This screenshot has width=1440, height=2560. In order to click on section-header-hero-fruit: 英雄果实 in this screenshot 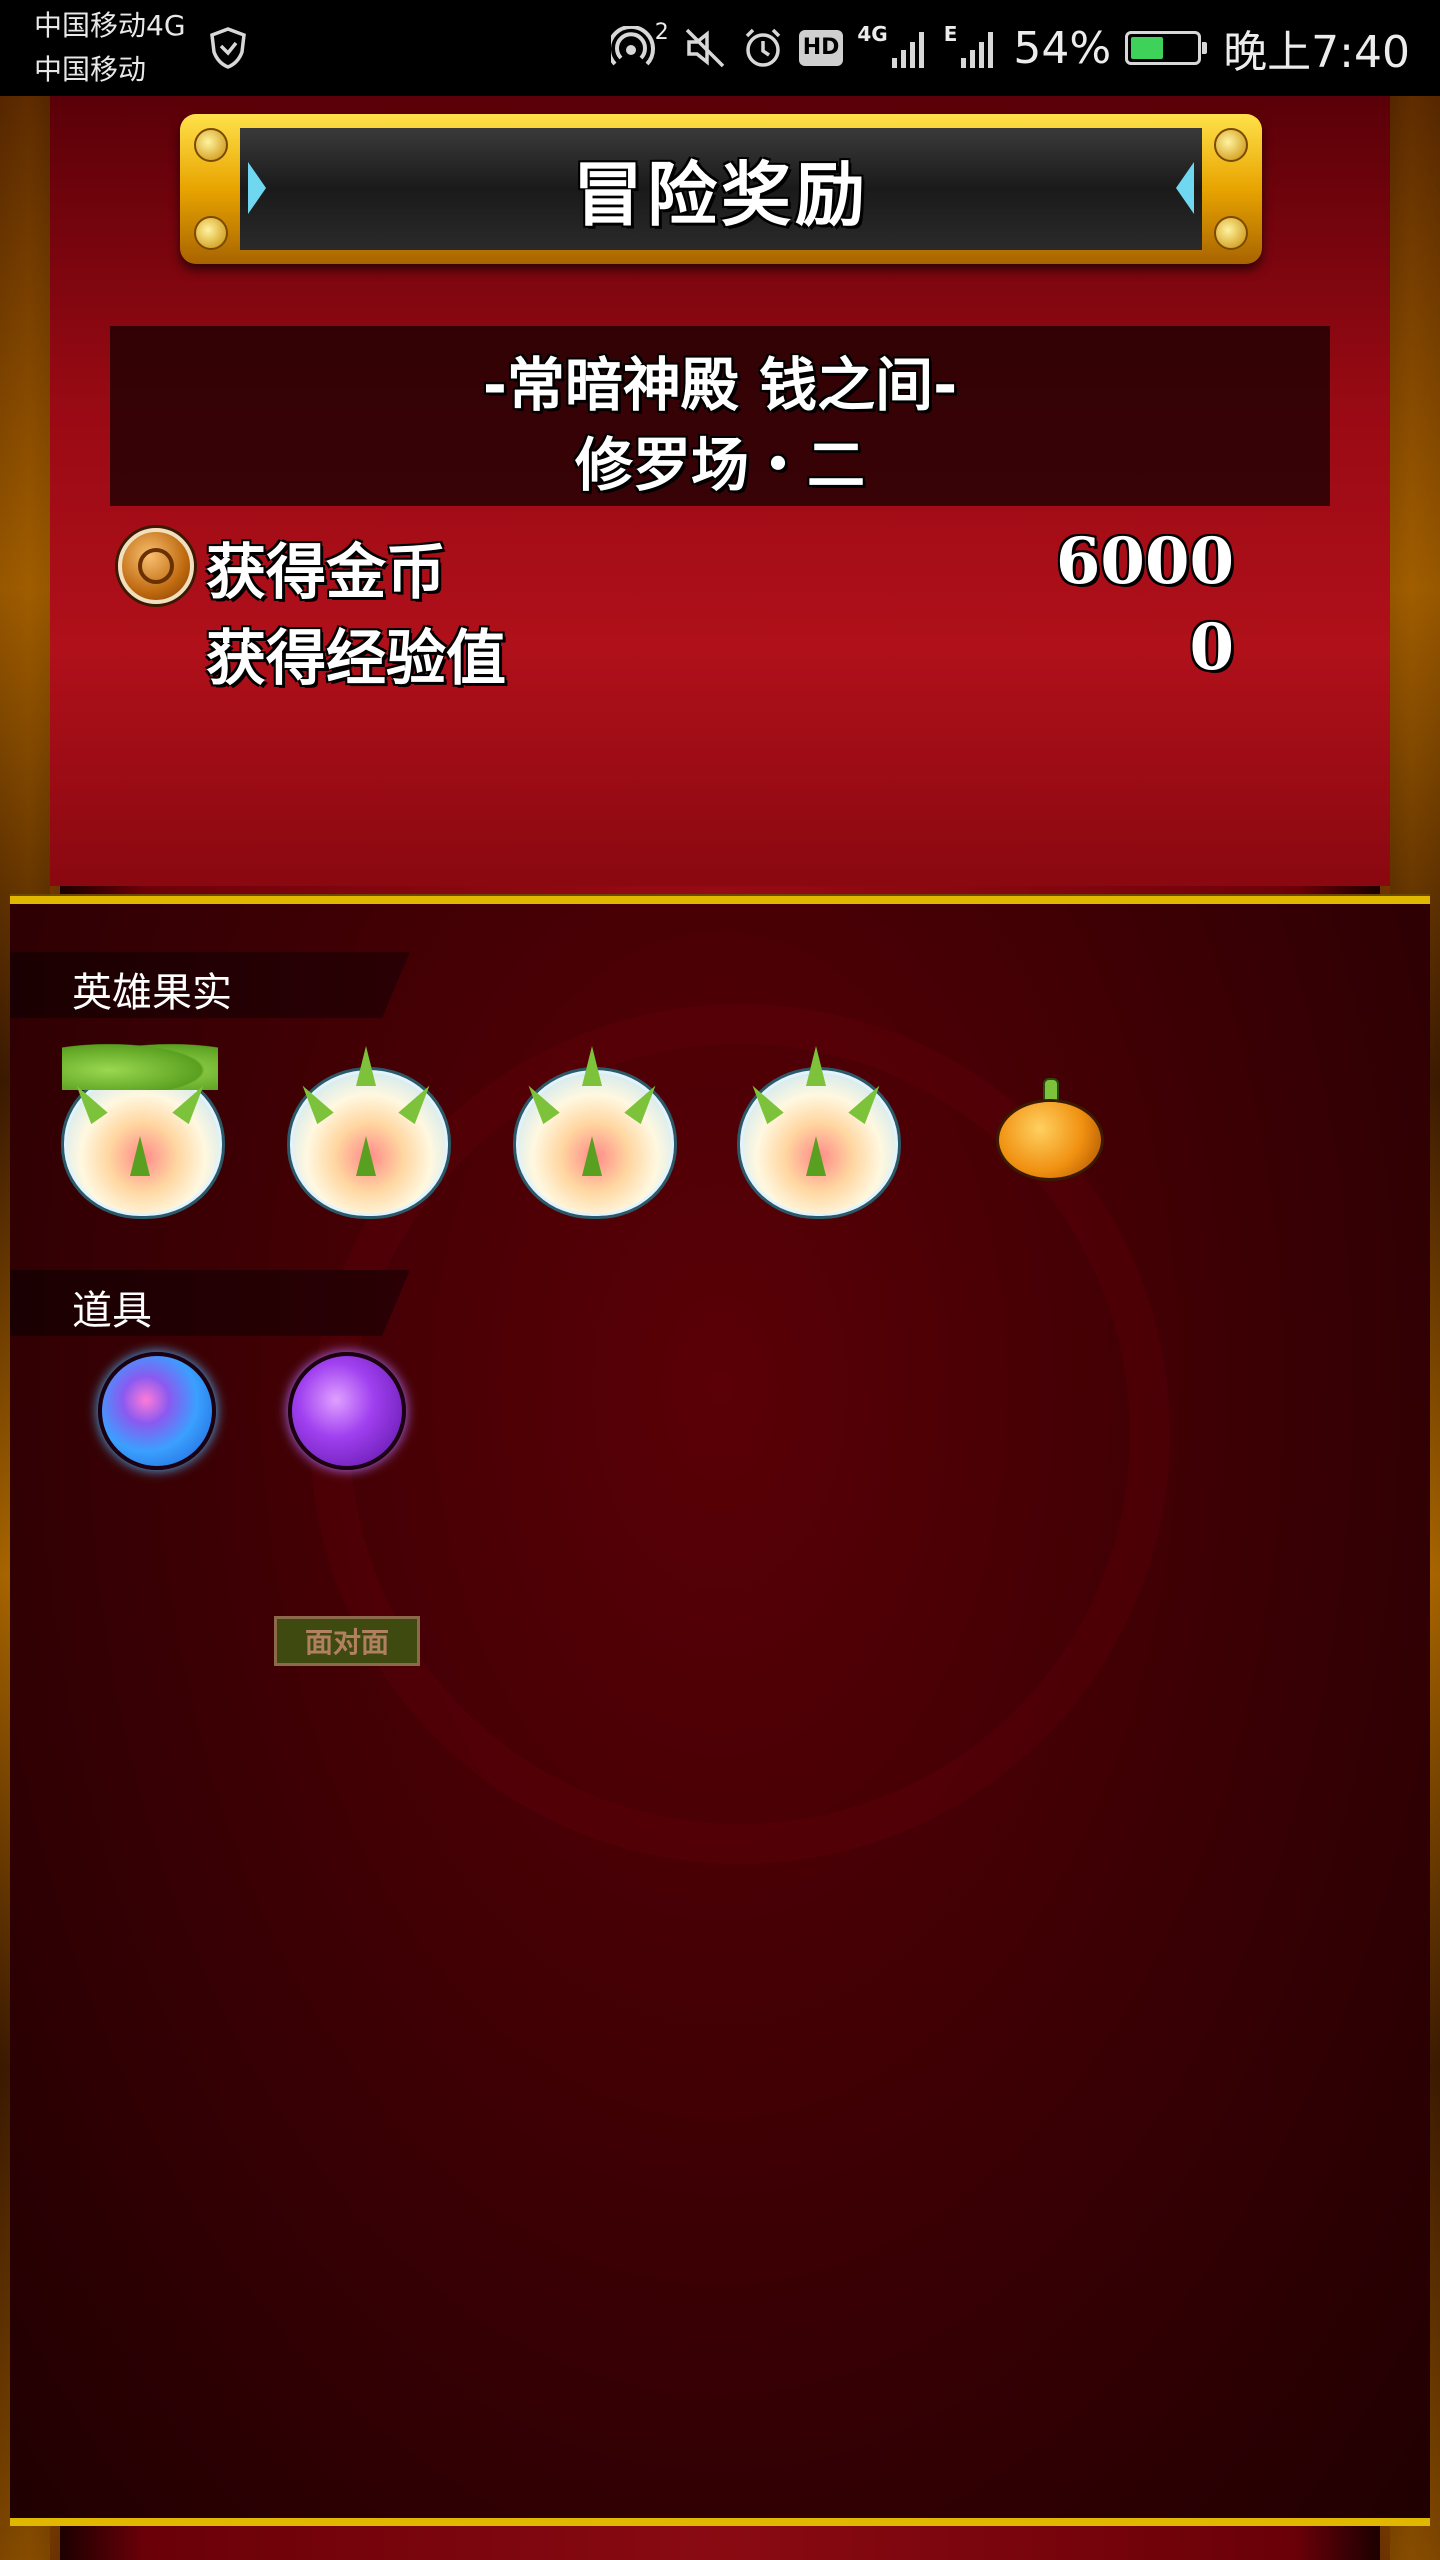, I will do `click(210, 985)`.